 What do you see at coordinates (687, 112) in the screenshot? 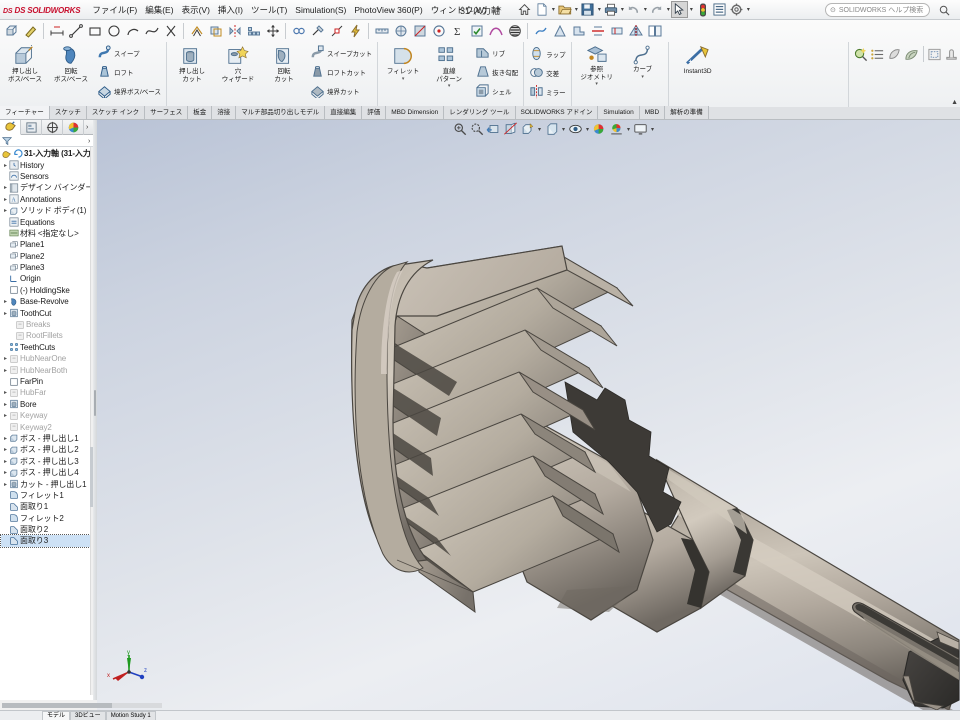
I see `tab-analysis-preparation: 解析の準備` at bounding box center [687, 112].